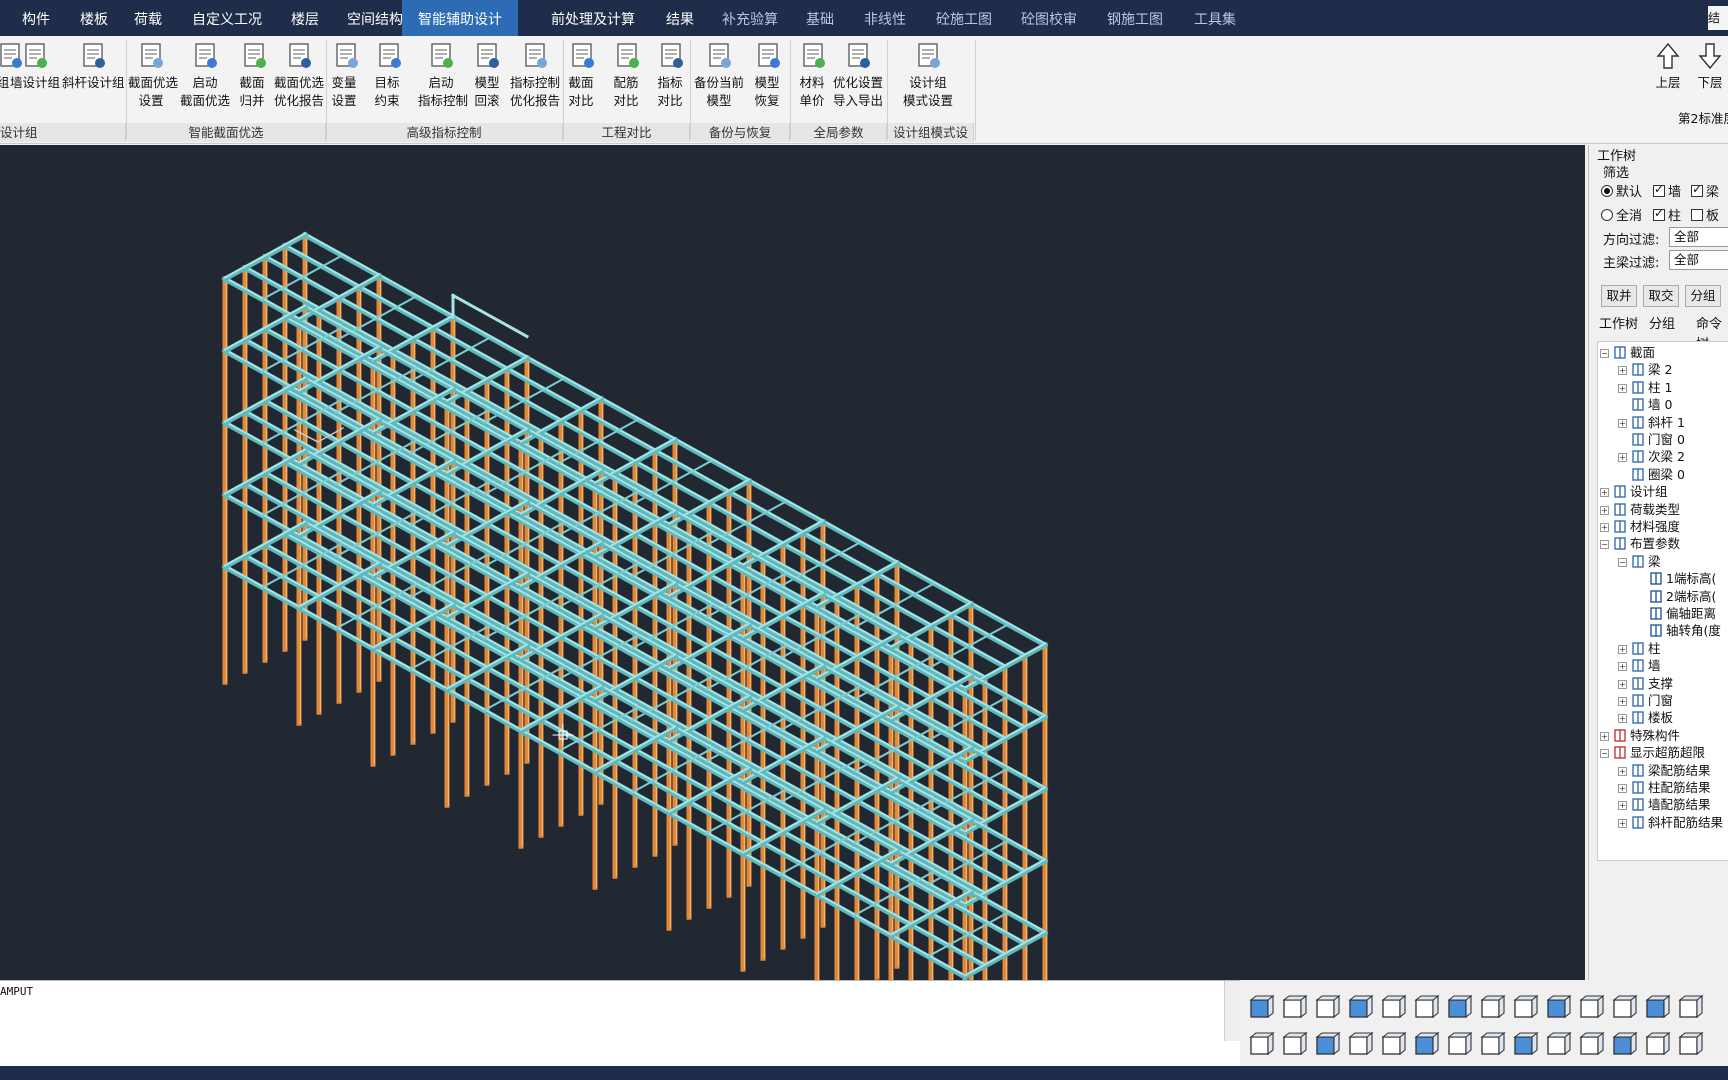  I want to click on menu-11: 非线性, so click(885, 18).